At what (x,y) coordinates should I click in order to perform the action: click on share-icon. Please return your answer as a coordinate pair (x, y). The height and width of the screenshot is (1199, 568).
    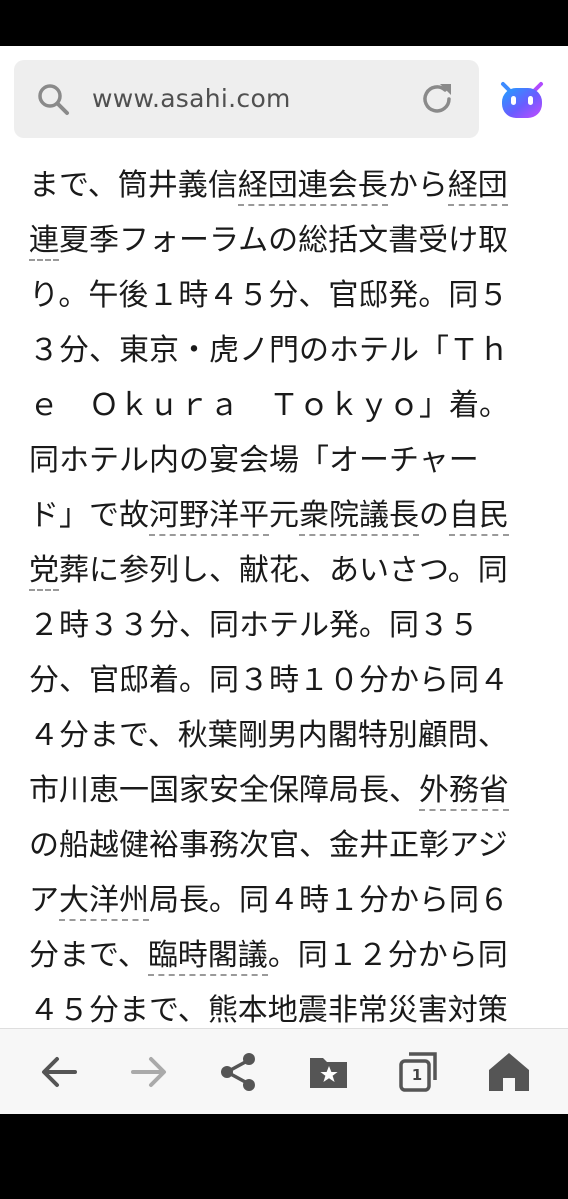
    Looking at the image, I should click on (238, 1072).